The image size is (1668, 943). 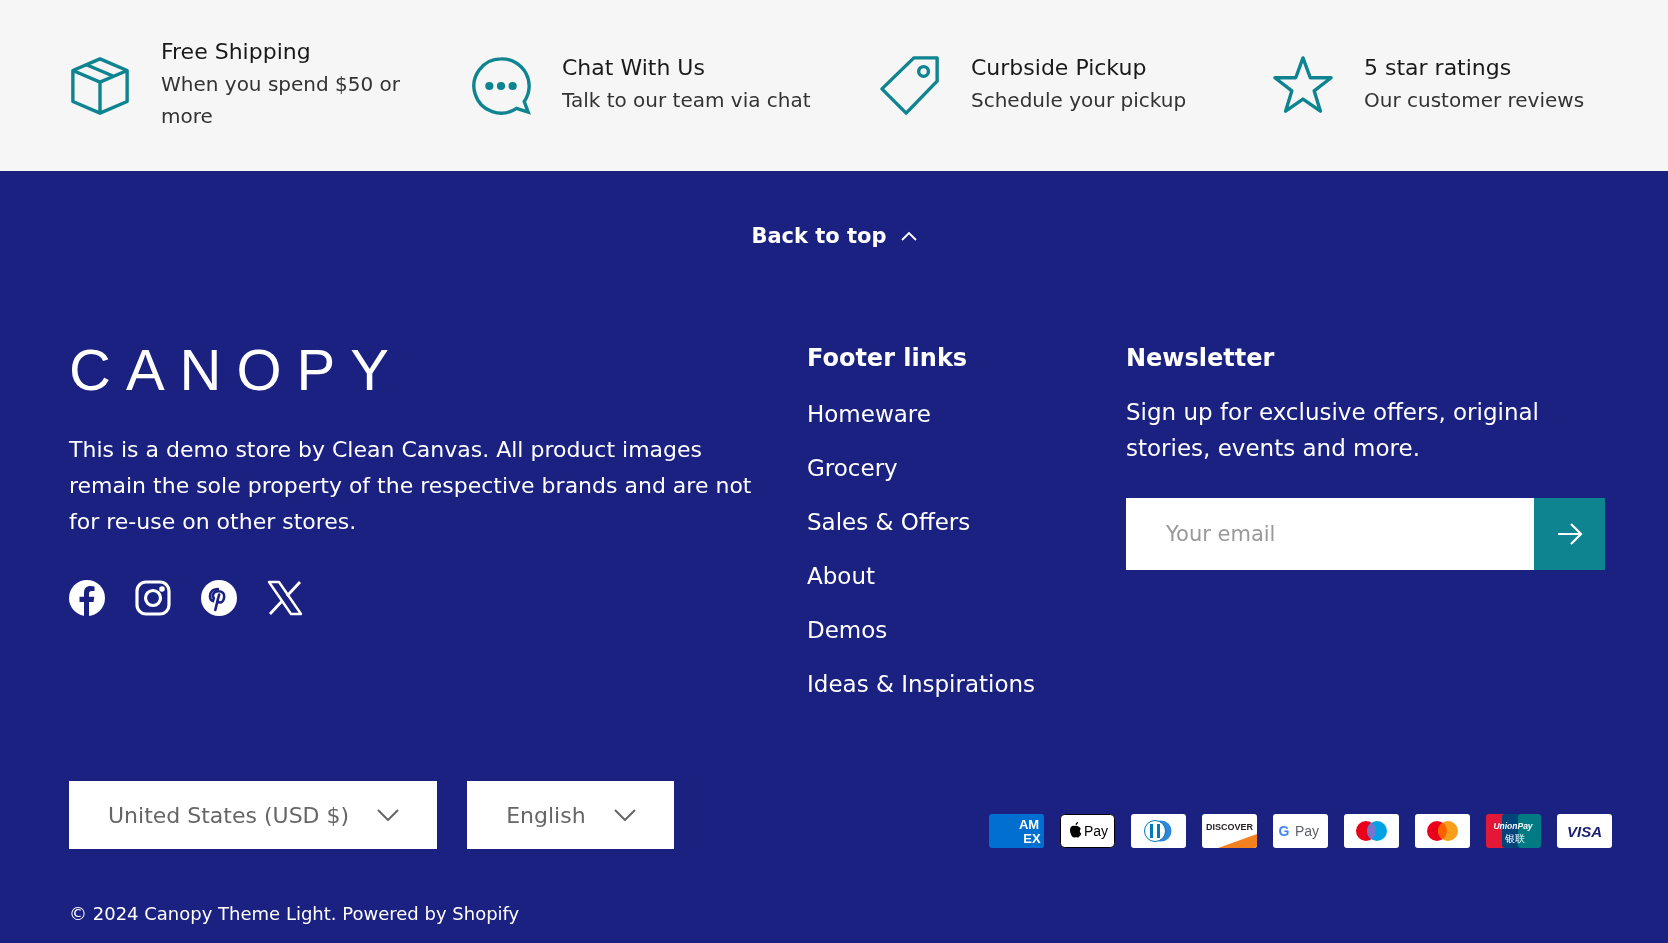 What do you see at coordinates (819, 236) in the screenshot?
I see `back-to-top-link: Back to top` at bounding box center [819, 236].